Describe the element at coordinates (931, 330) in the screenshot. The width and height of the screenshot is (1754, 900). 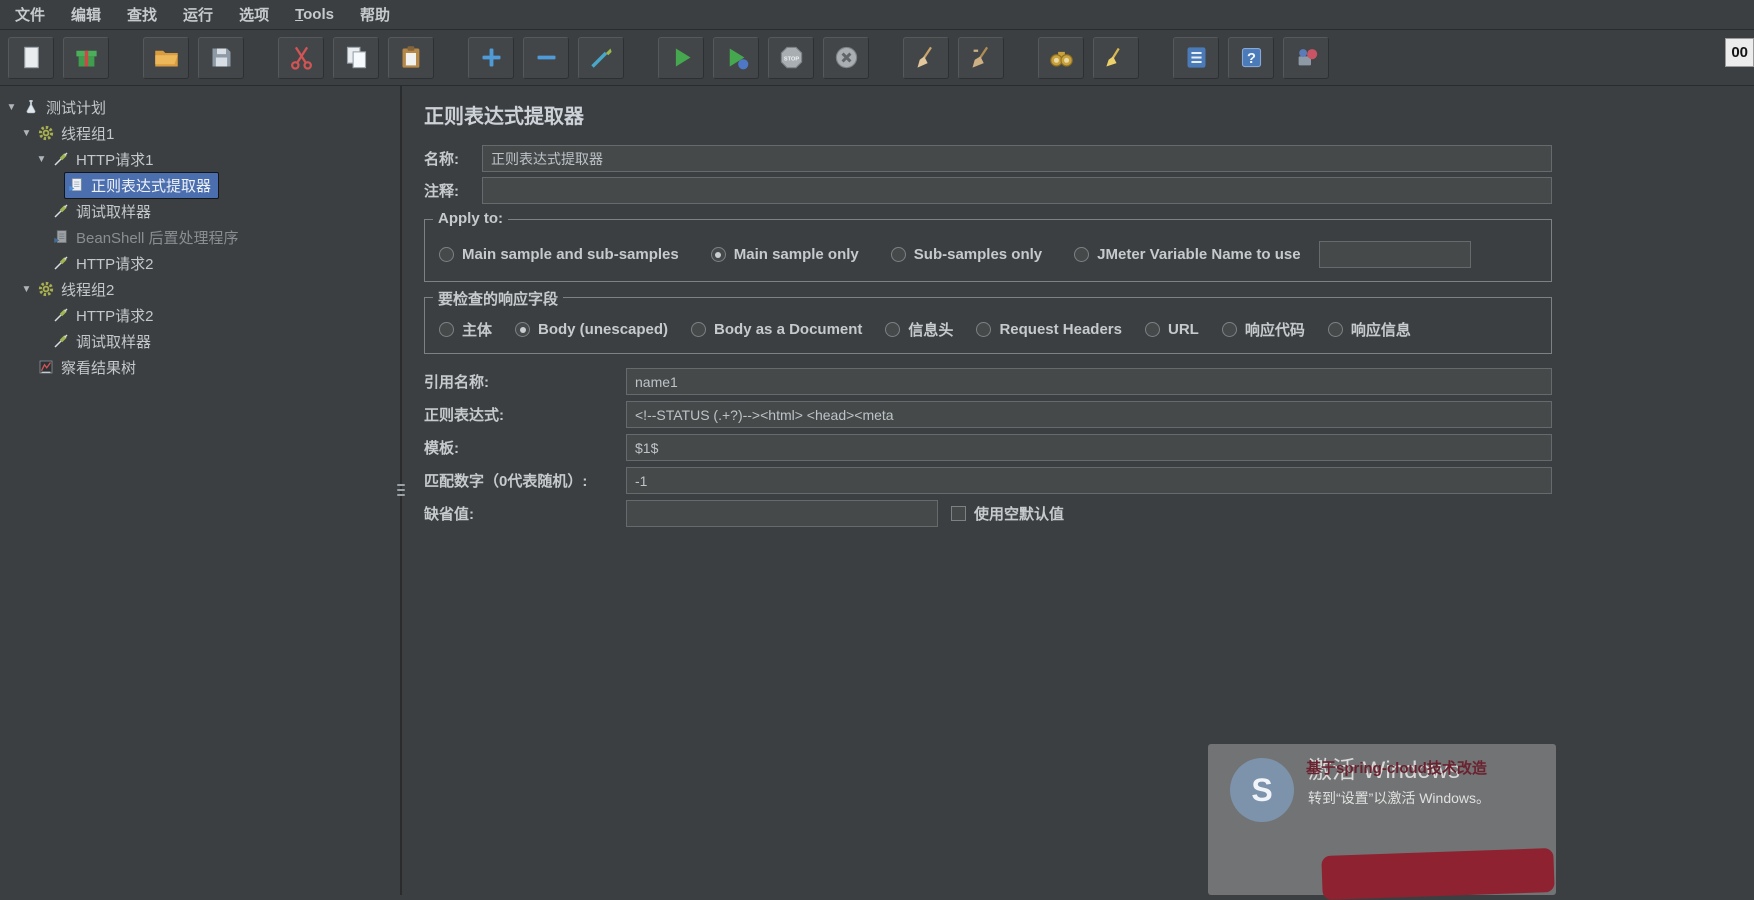
I see `radio-label: 信息头` at that location.